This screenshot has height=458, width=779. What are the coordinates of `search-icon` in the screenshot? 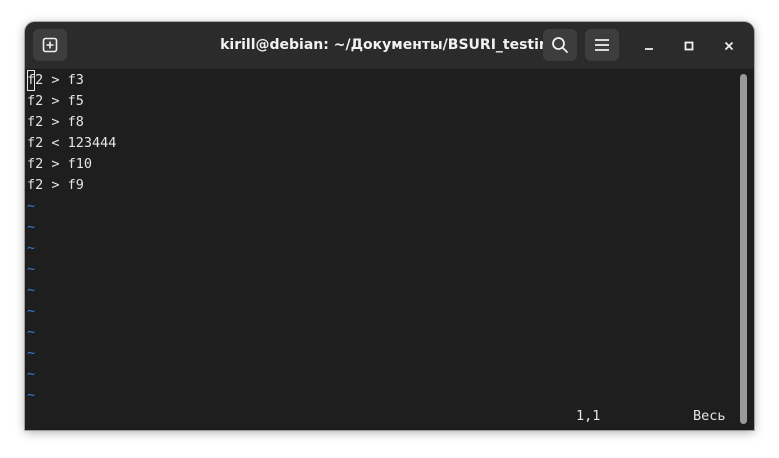 It's located at (560, 45).